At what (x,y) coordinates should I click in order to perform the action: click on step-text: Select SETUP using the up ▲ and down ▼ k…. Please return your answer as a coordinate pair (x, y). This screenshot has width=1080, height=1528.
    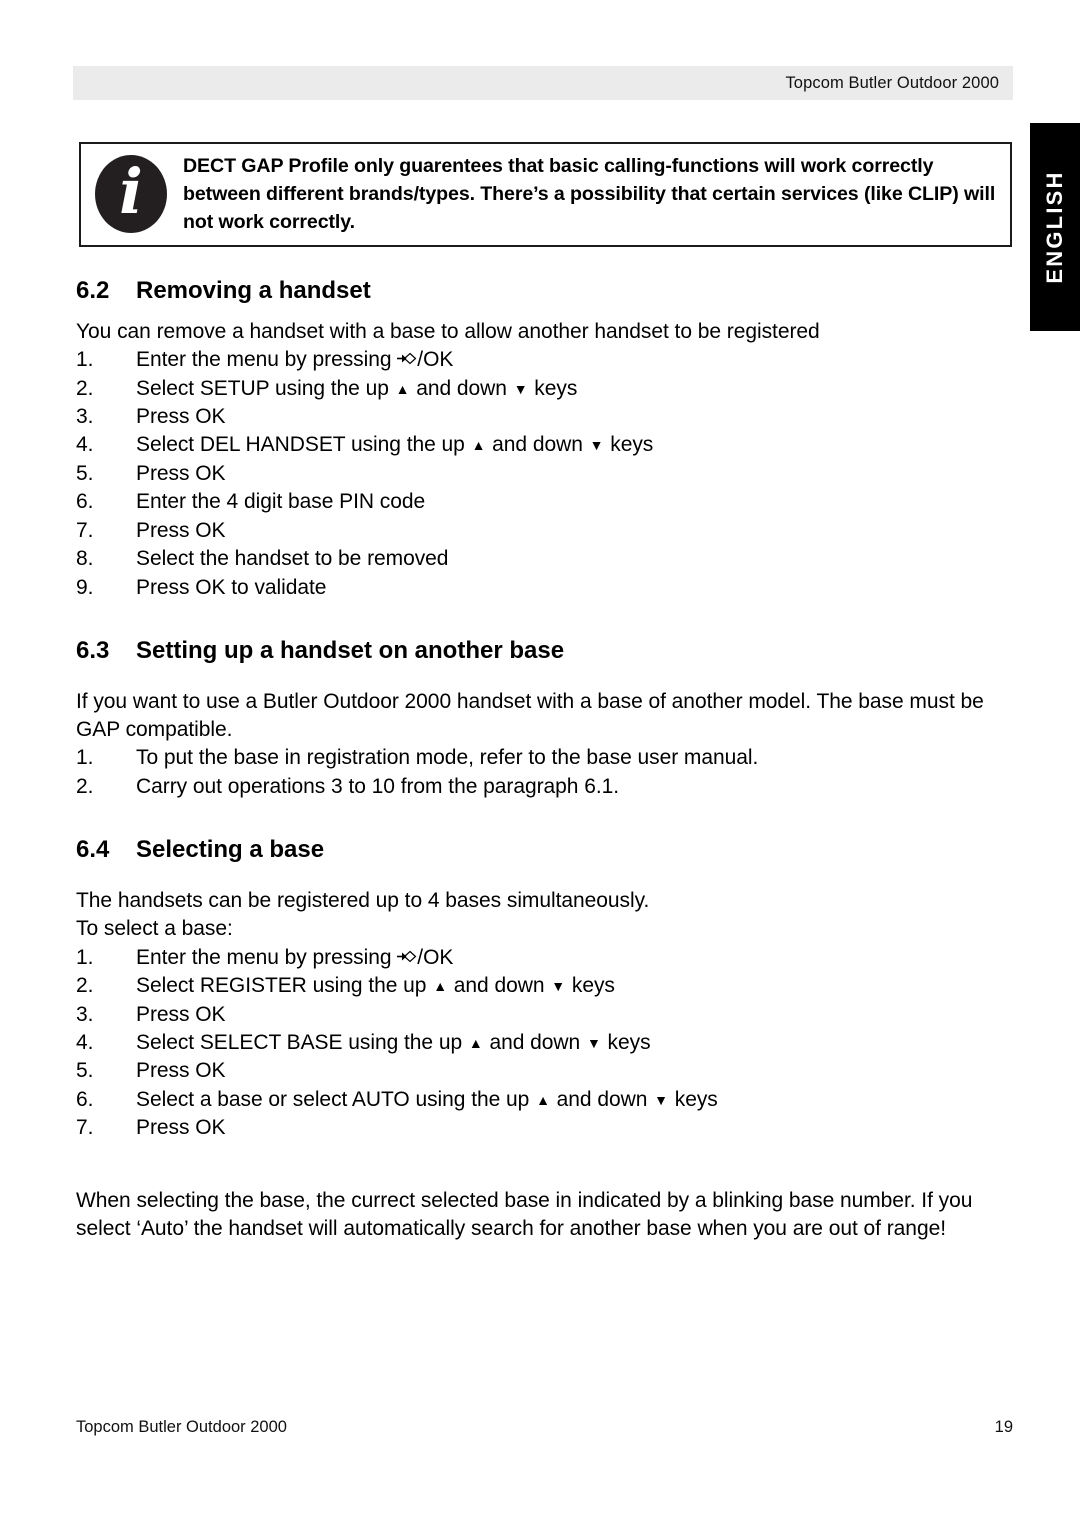
    Looking at the image, I should click on (357, 388).